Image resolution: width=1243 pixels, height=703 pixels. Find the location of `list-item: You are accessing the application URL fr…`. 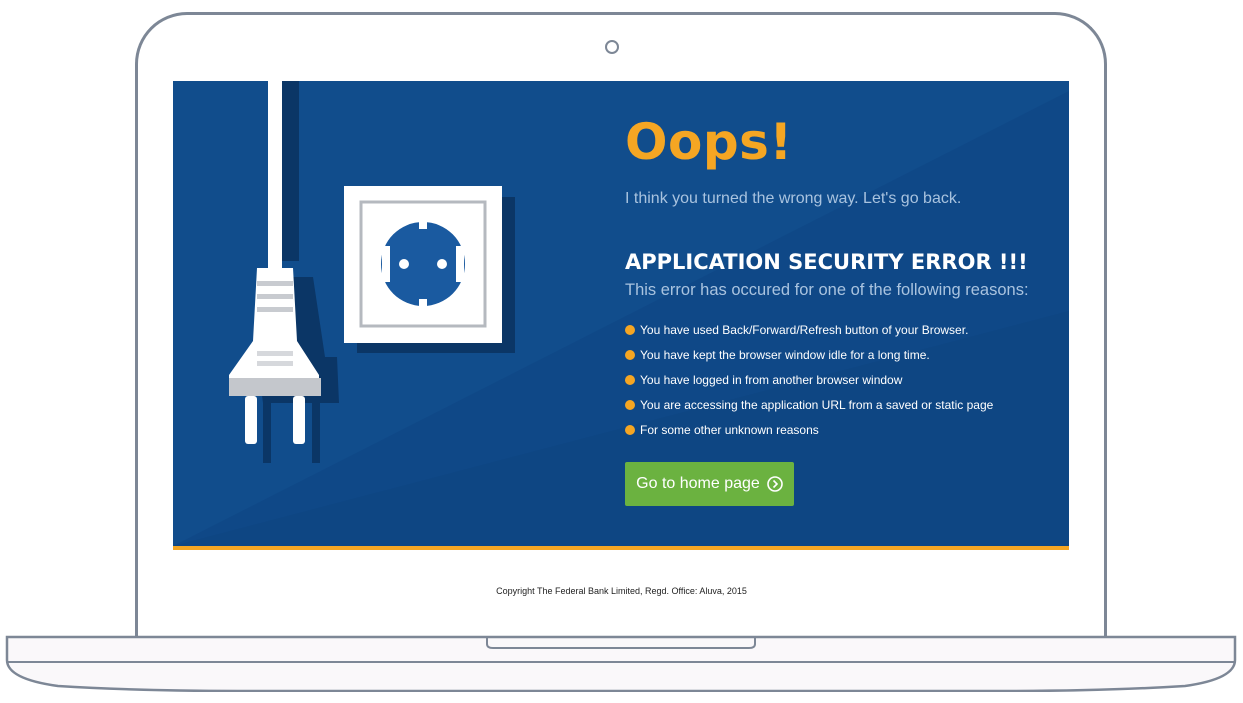

list-item: You are accessing the application URL fr… is located at coordinates (809, 409).